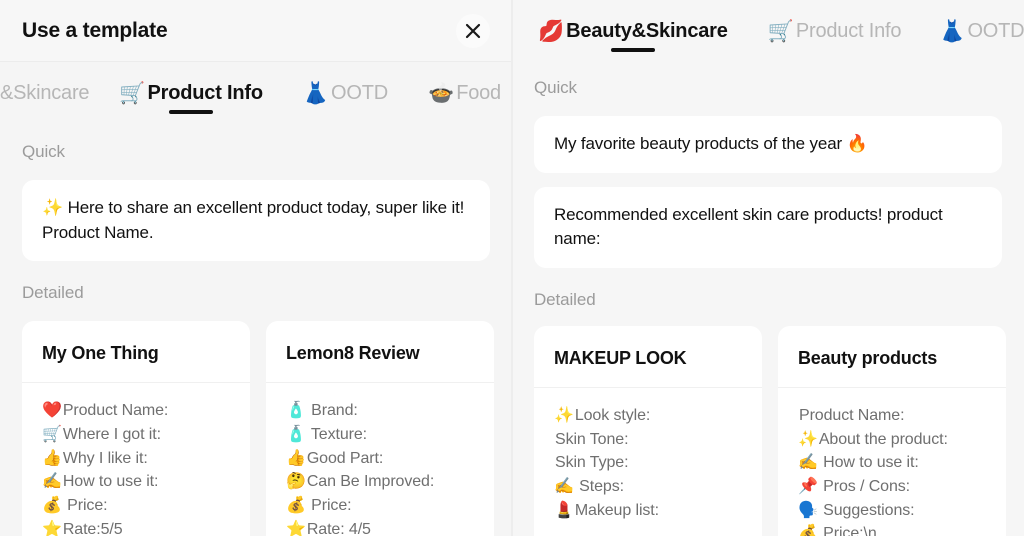  Describe the element at coordinates (380, 435) in the screenshot. I see `card-field: 🧴 Texture:` at that location.